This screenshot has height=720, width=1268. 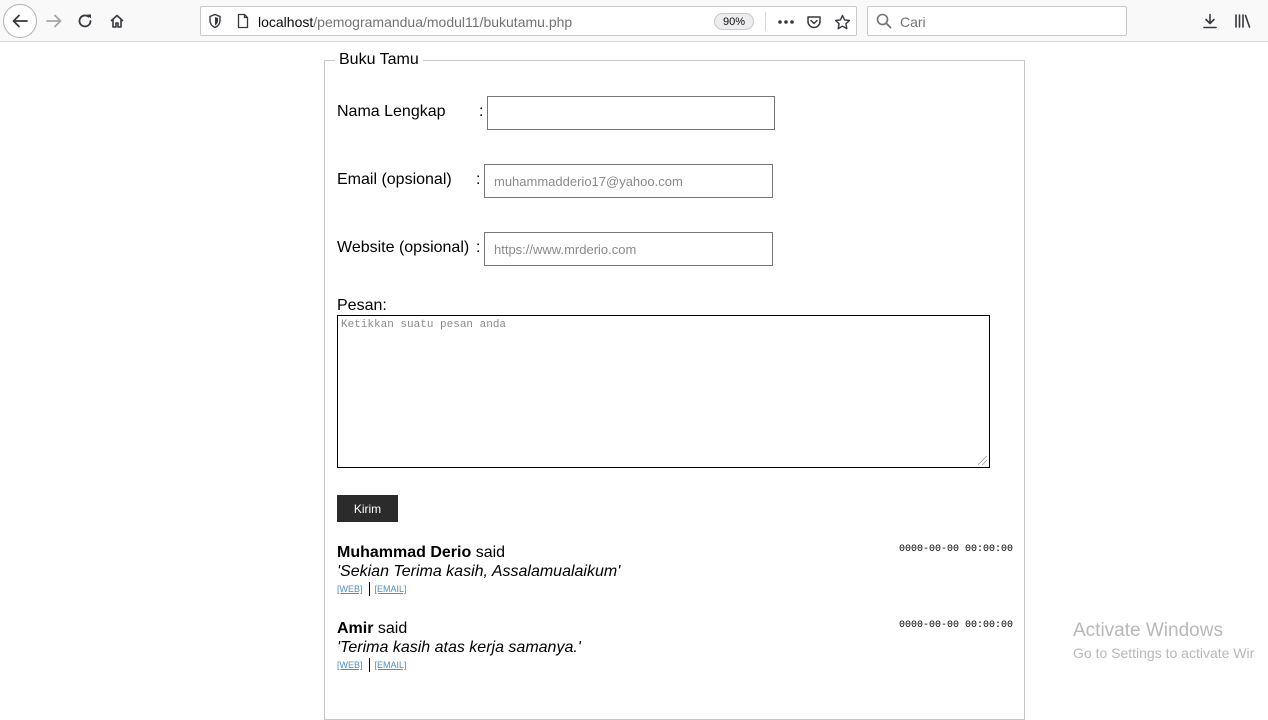 What do you see at coordinates (286, 22) in the screenshot?
I see `url-host: localhost` at bounding box center [286, 22].